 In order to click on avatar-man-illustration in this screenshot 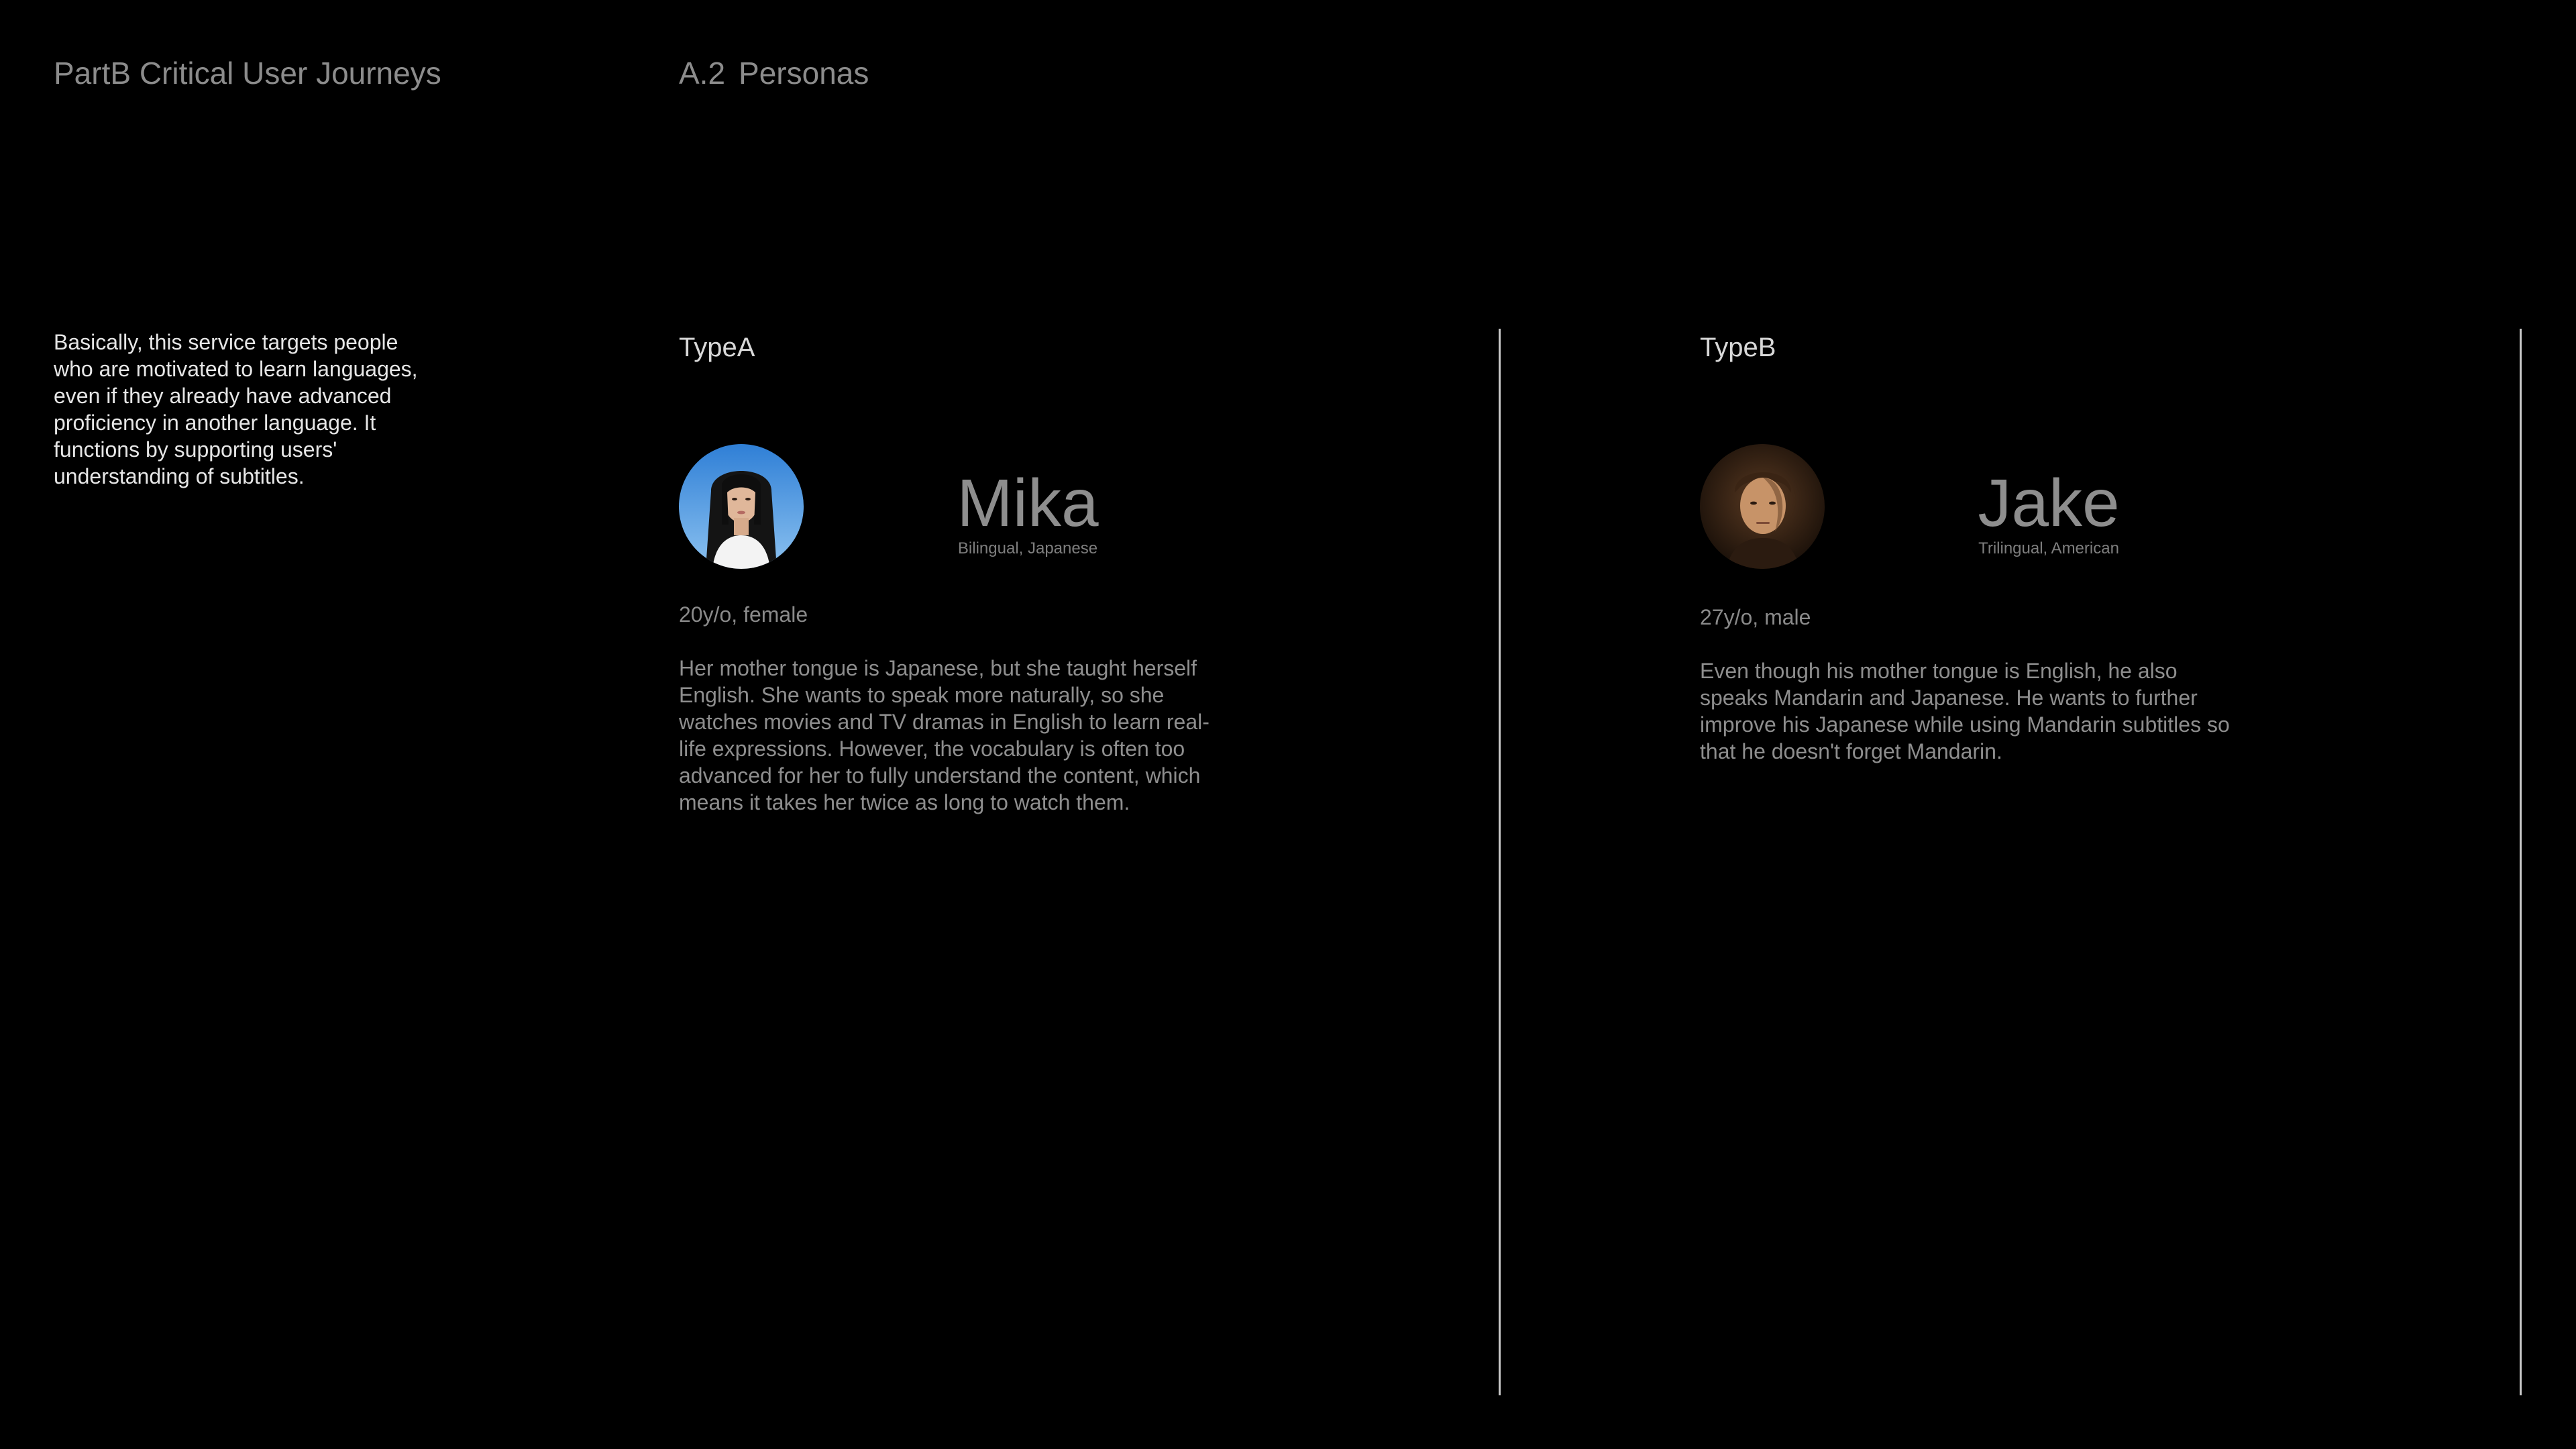, I will do `click(1762, 506)`.